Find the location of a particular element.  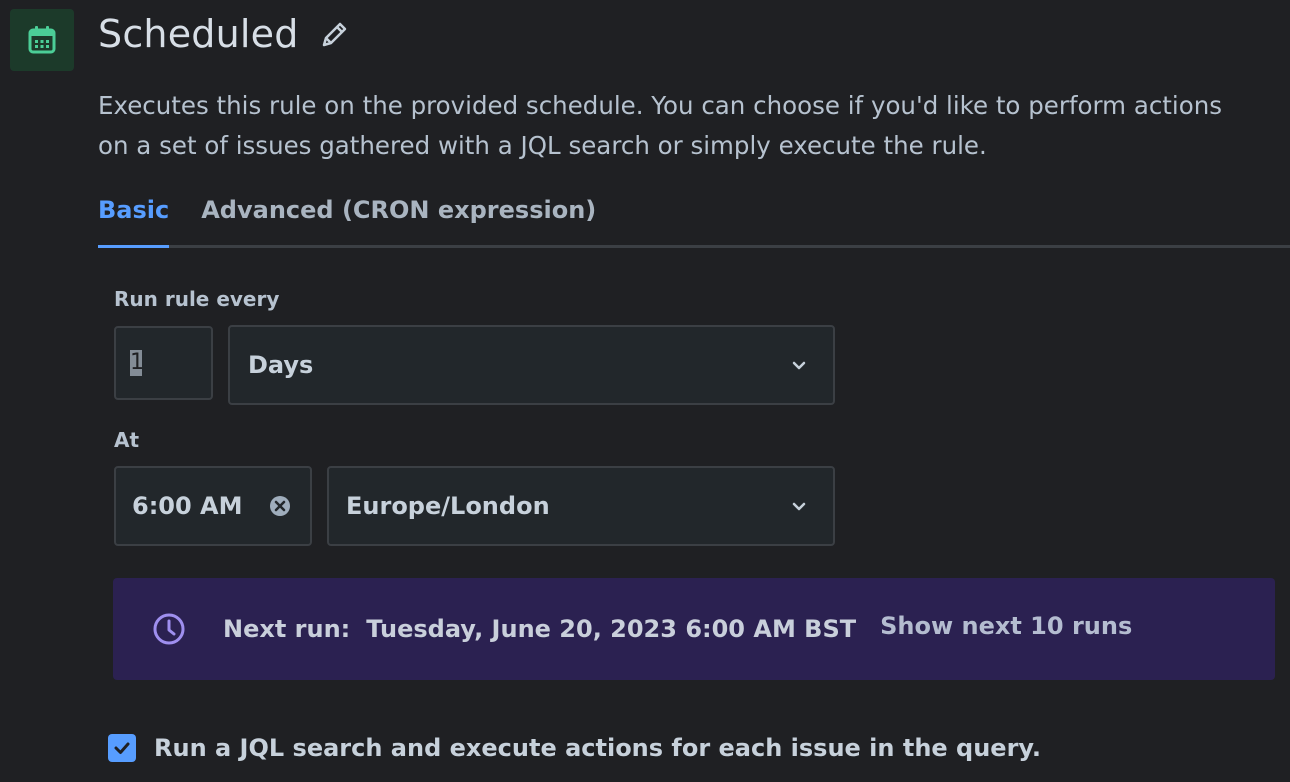

next-run-label: Next run: is located at coordinates (287, 629).